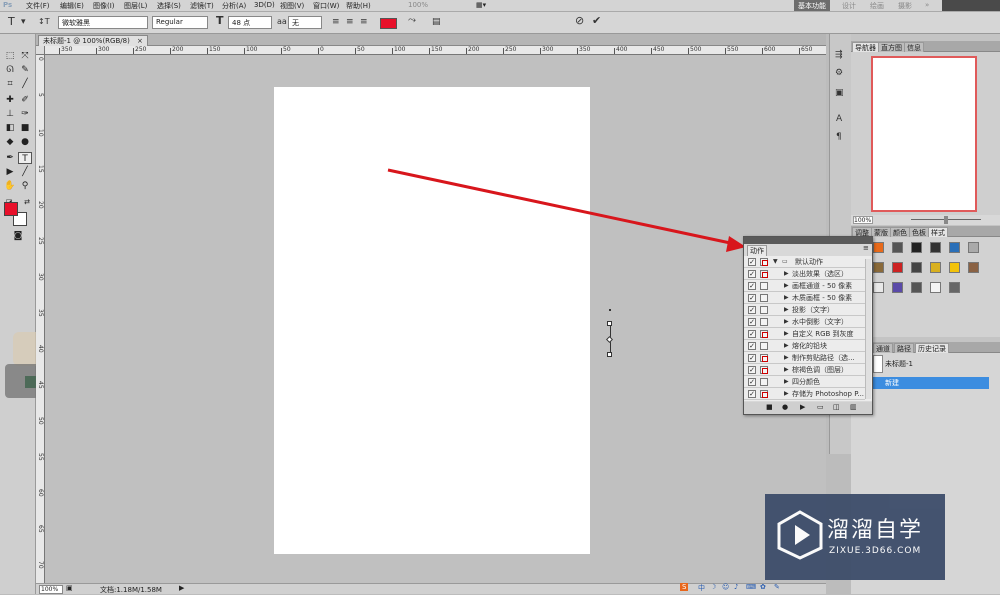 The image size is (1000, 595). What do you see at coordinates (769, 407) in the screenshot?
I see `stop-icon: ■` at bounding box center [769, 407].